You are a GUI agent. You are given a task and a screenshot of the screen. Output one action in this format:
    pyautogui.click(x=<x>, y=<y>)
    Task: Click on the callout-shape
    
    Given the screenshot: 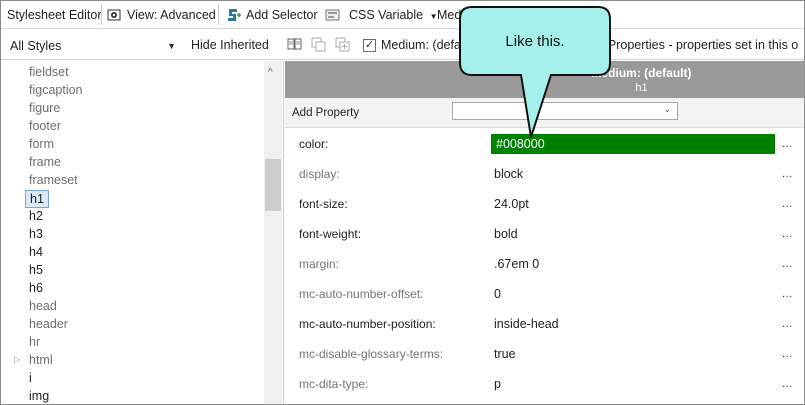 What is the action you would take?
    pyautogui.click(x=535, y=72)
    